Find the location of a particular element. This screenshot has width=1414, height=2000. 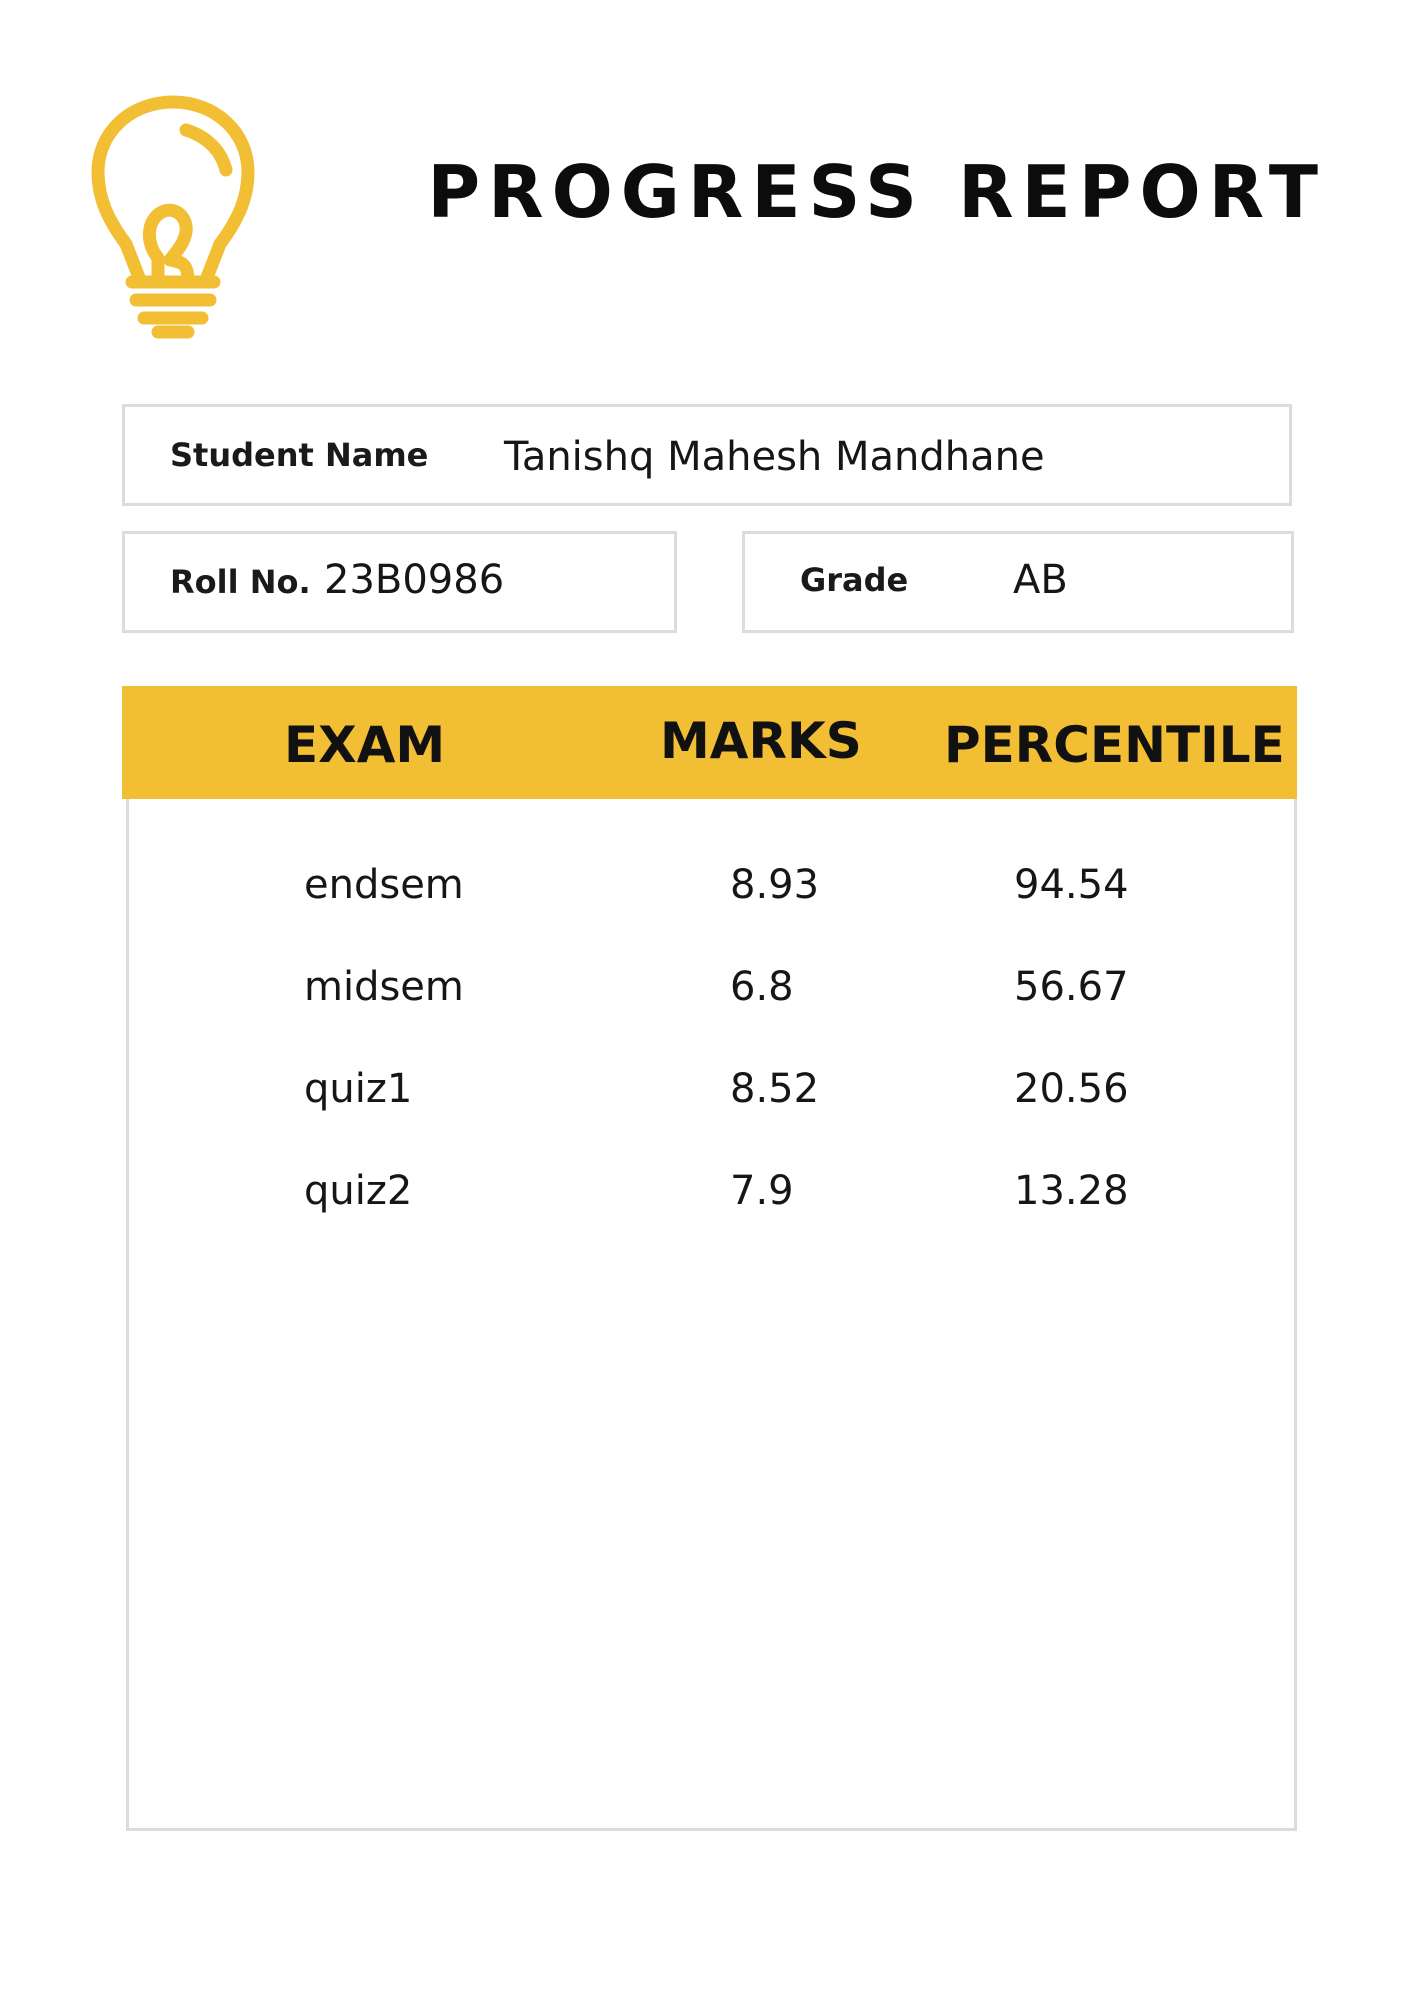

table-cell-exam: endsem is located at coordinates (384, 885).